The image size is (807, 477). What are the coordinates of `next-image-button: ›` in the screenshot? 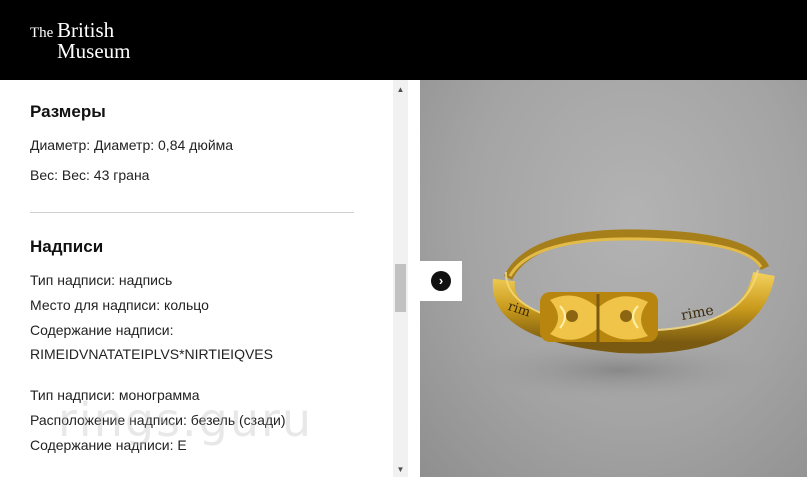 It's located at (441, 281).